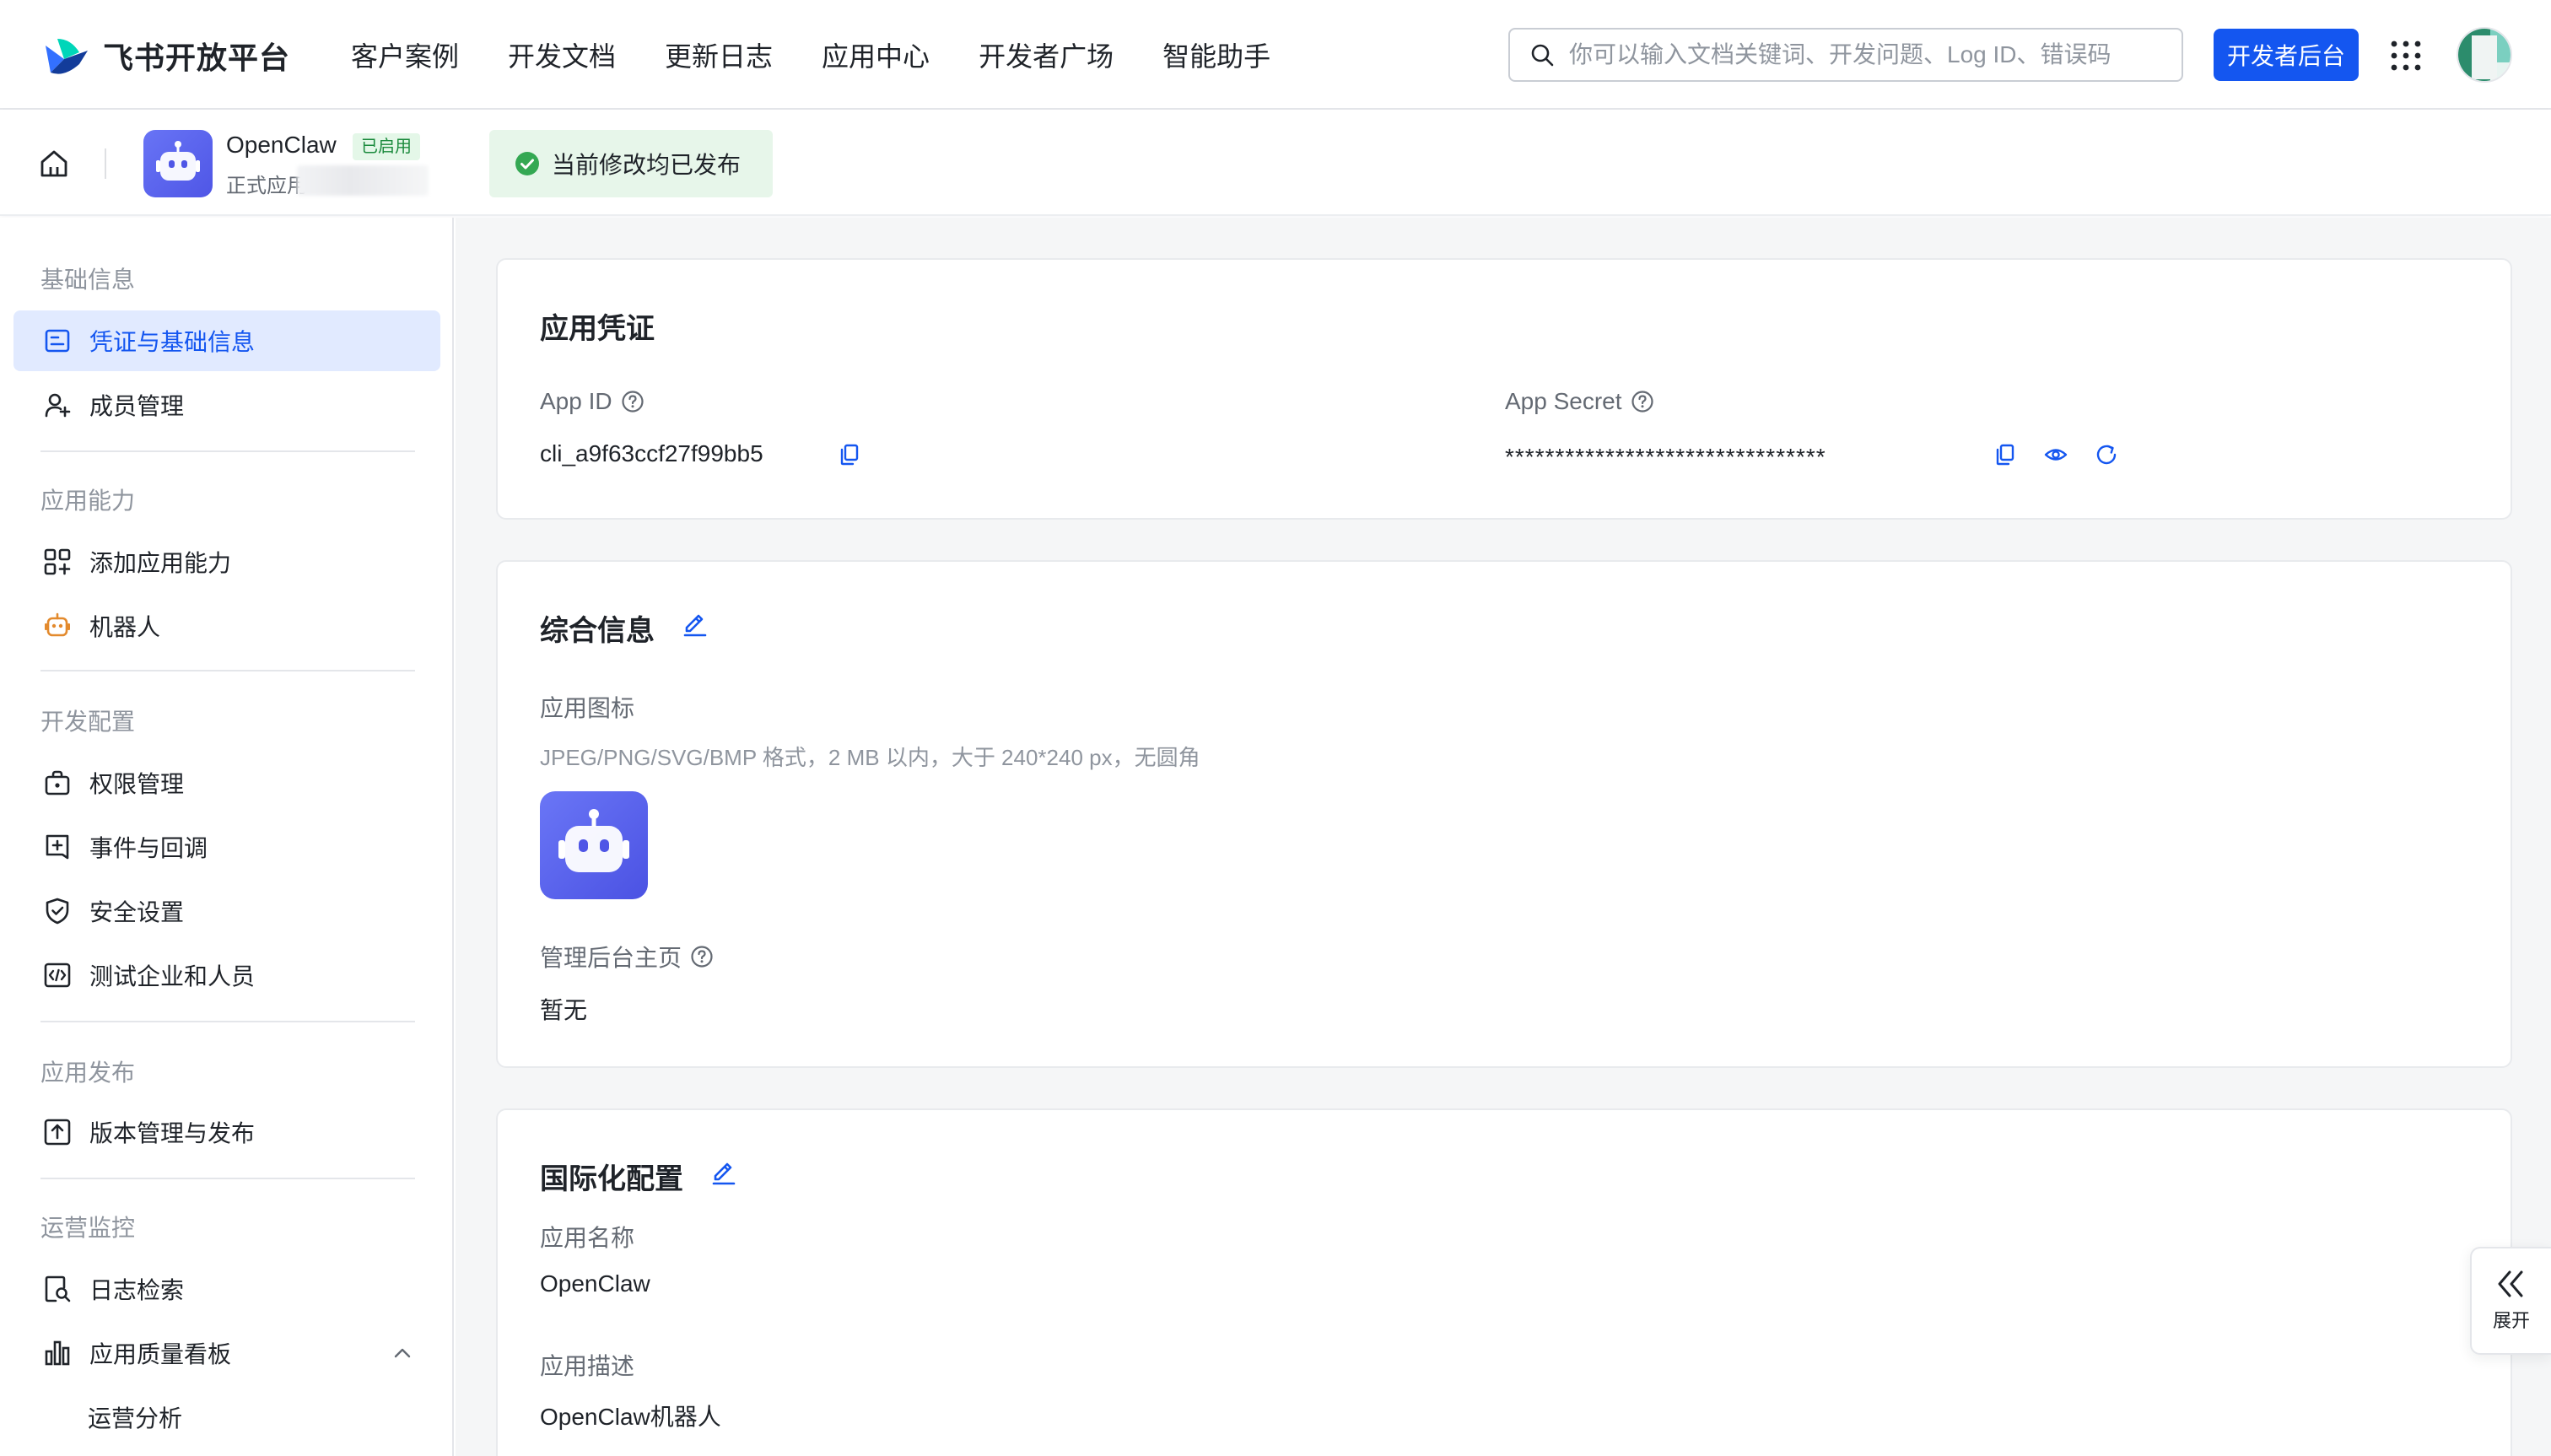 The height and width of the screenshot is (1456, 2551). I want to click on sidebar-item-ops-analysis: 运营分析, so click(226, 1417).